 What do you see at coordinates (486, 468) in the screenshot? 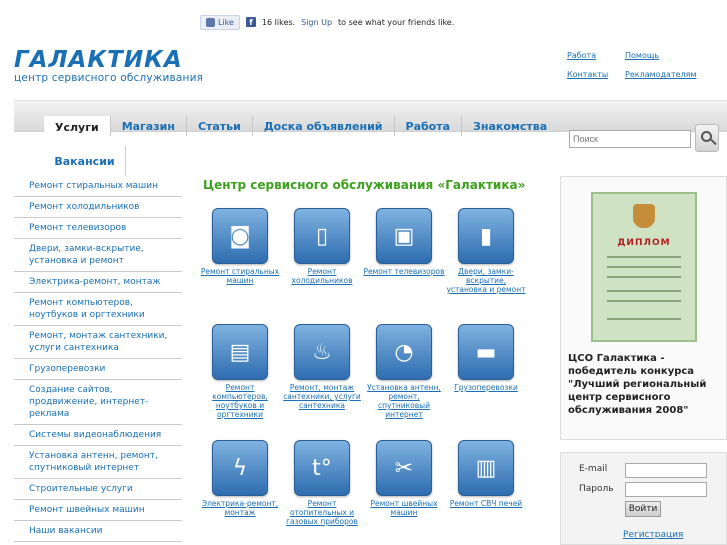
I see `microwave-icon: ▥` at bounding box center [486, 468].